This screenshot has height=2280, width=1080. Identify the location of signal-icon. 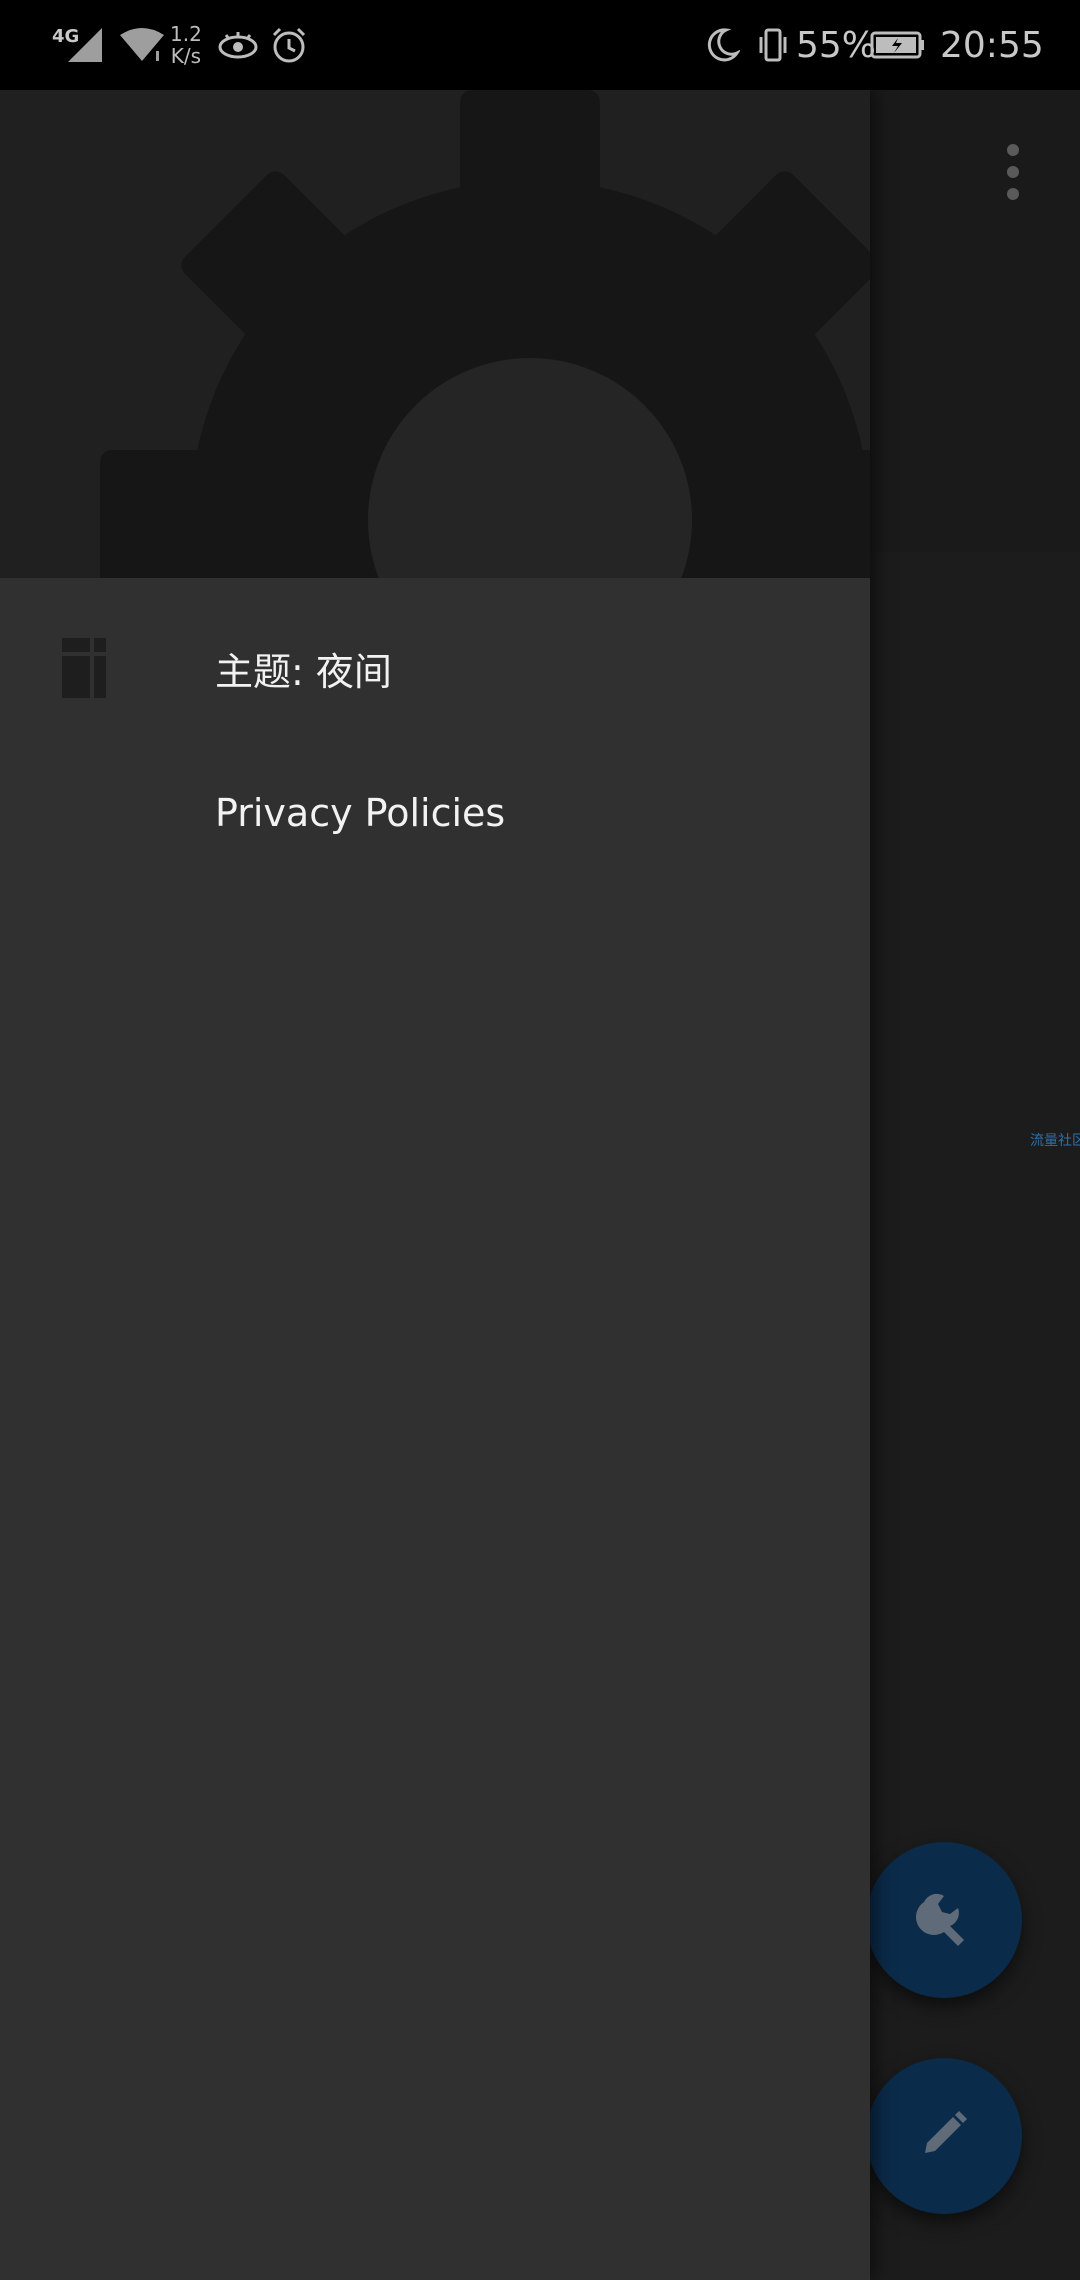
(85, 45).